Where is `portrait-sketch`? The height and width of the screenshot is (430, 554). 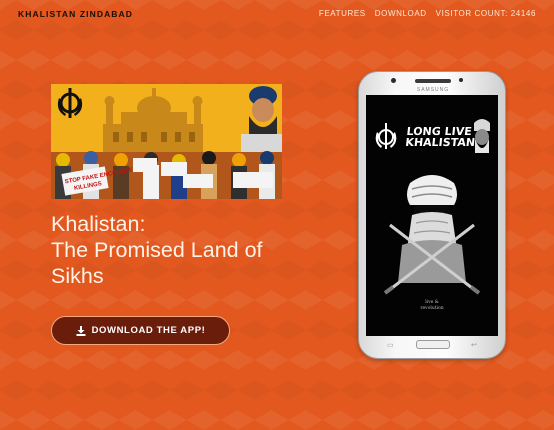
portrait-sketch is located at coordinates (482, 136).